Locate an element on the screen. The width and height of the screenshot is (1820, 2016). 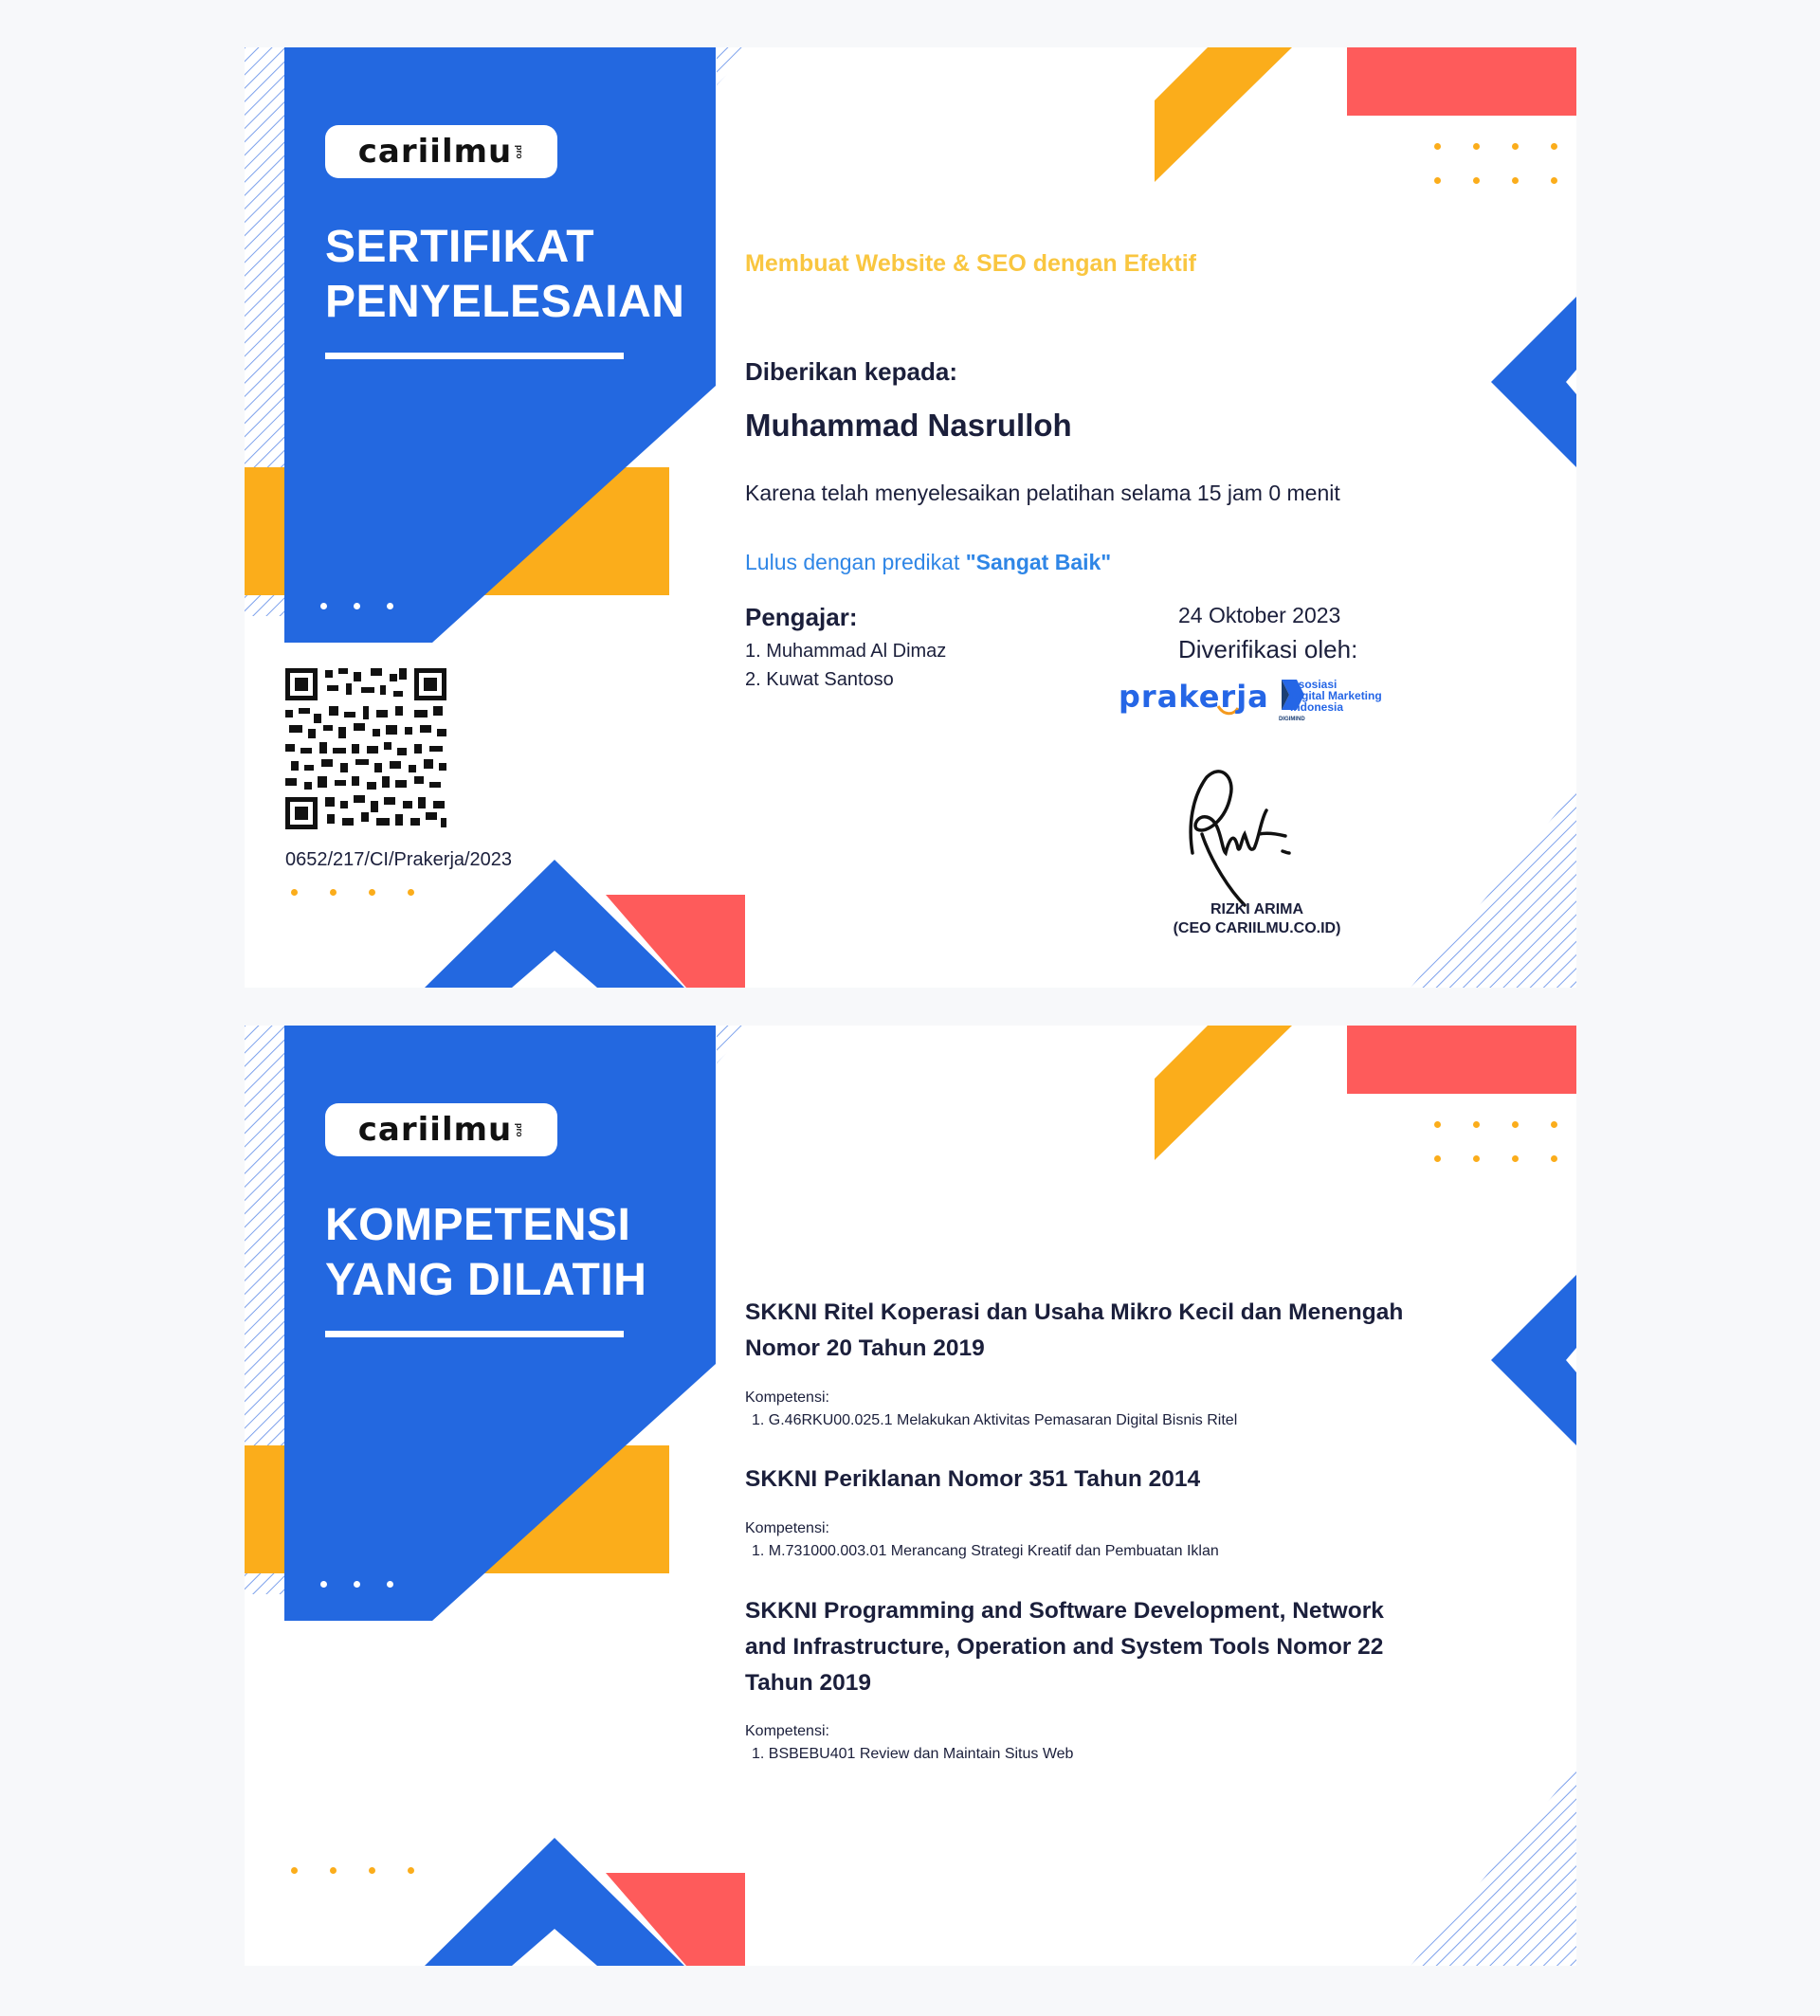
issue-date: 24 Oktober 2023 is located at coordinates (1259, 615).